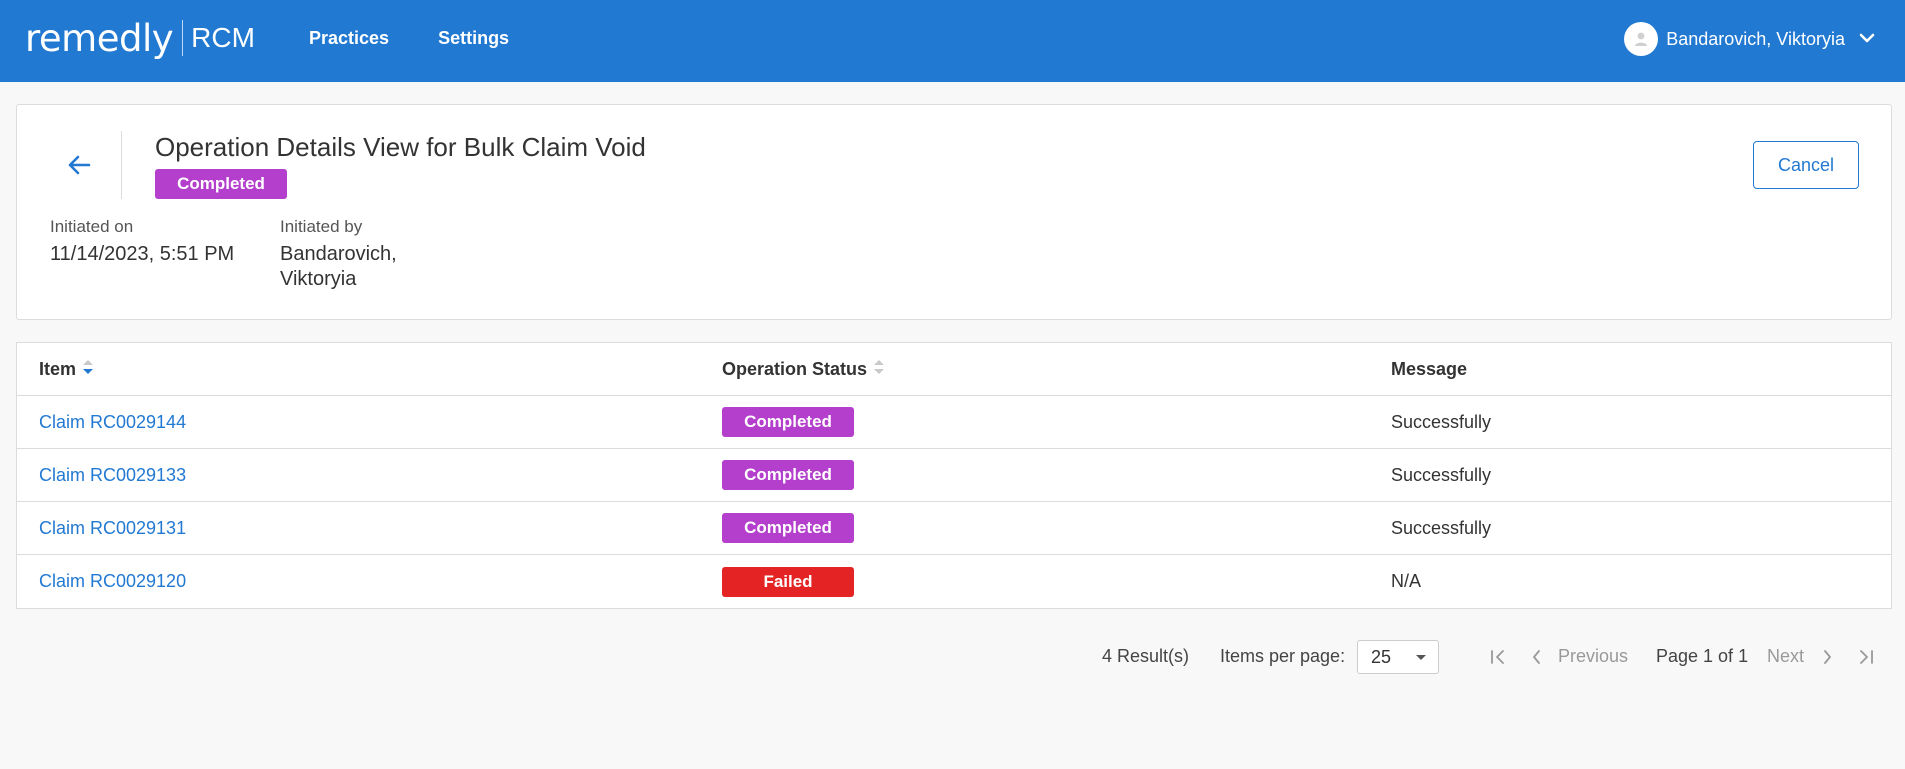  I want to click on header-divider, so click(121, 165).